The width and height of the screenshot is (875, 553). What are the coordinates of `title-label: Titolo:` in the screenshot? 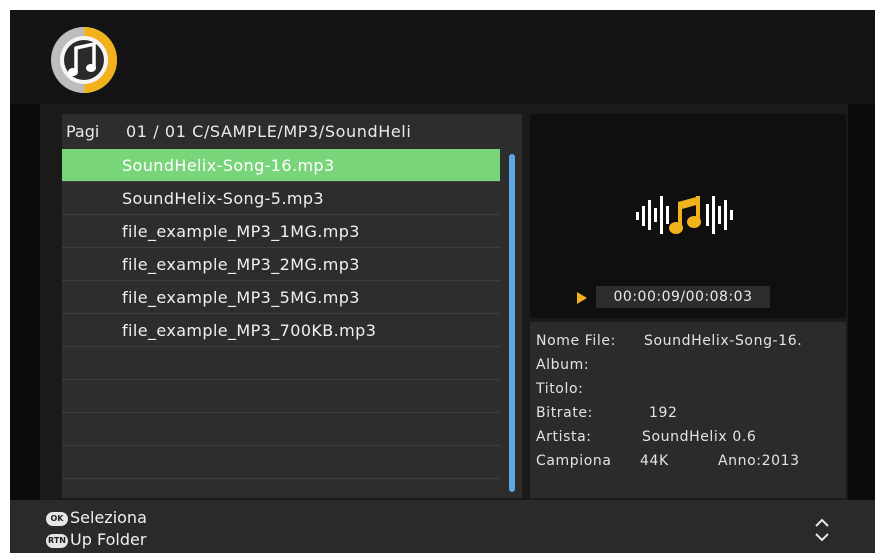 It's located at (560, 389).